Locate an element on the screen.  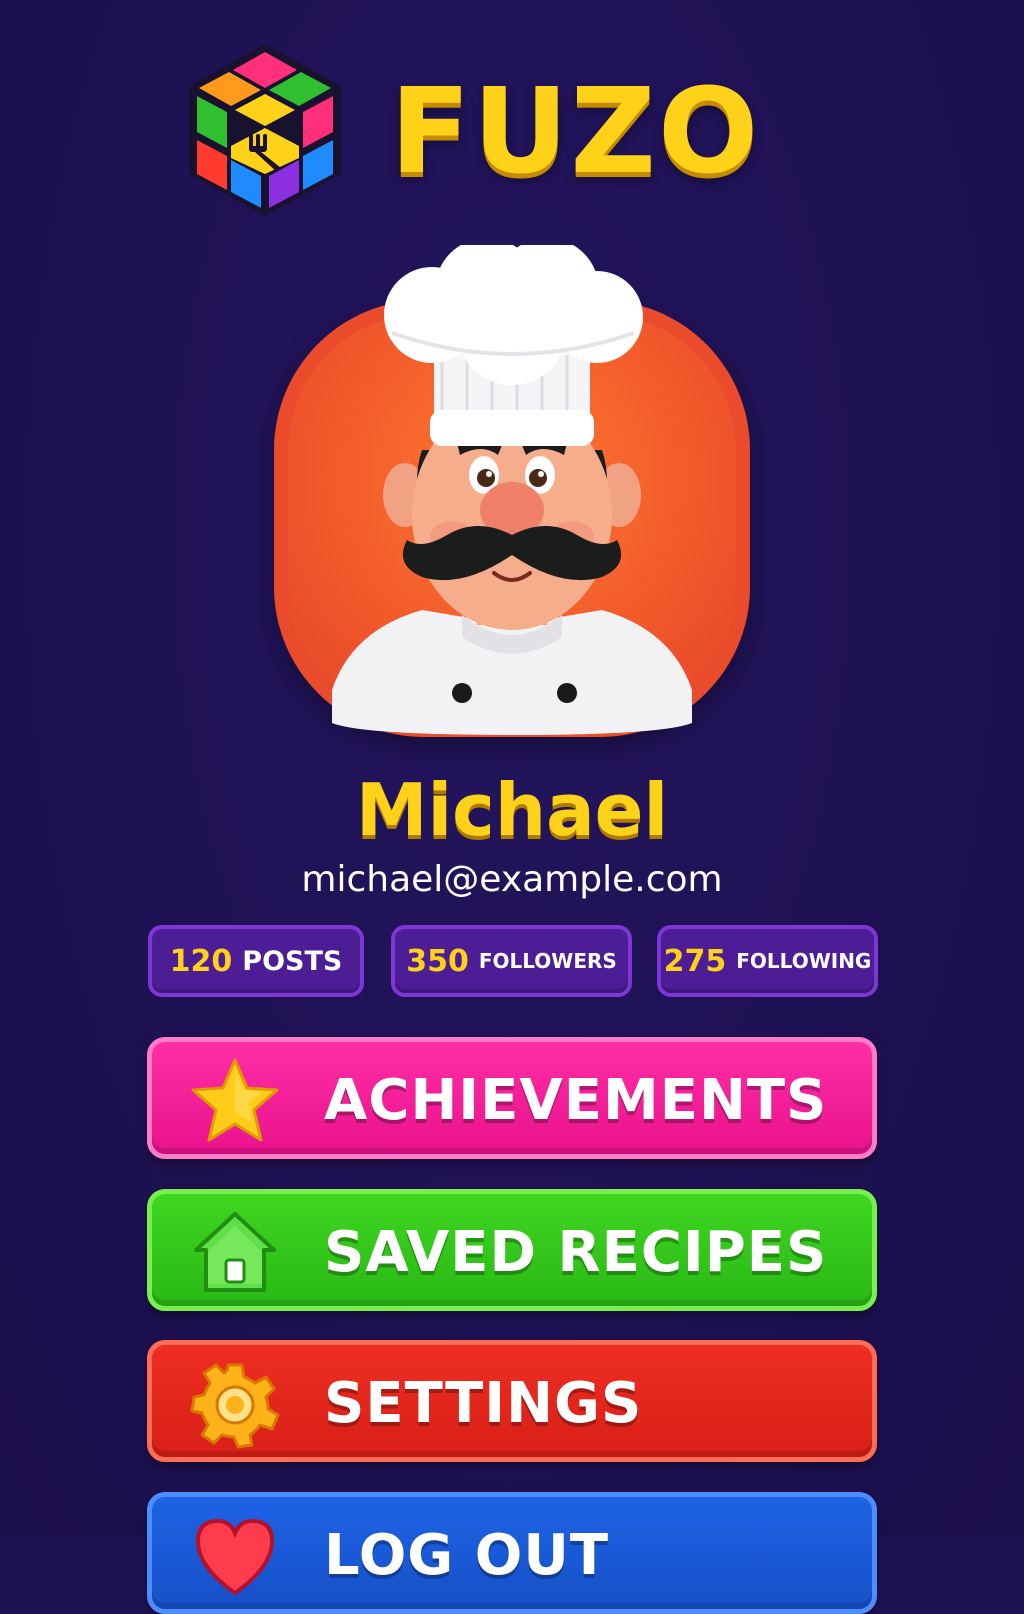
app-header: FUZO is located at coordinates (505, 130).